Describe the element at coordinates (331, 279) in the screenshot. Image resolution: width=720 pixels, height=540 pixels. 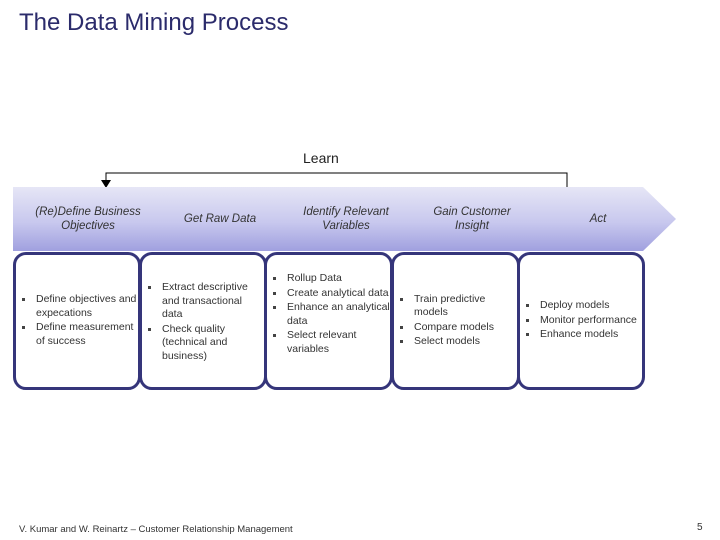
I see `bullet-item: Rollup Data` at that location.